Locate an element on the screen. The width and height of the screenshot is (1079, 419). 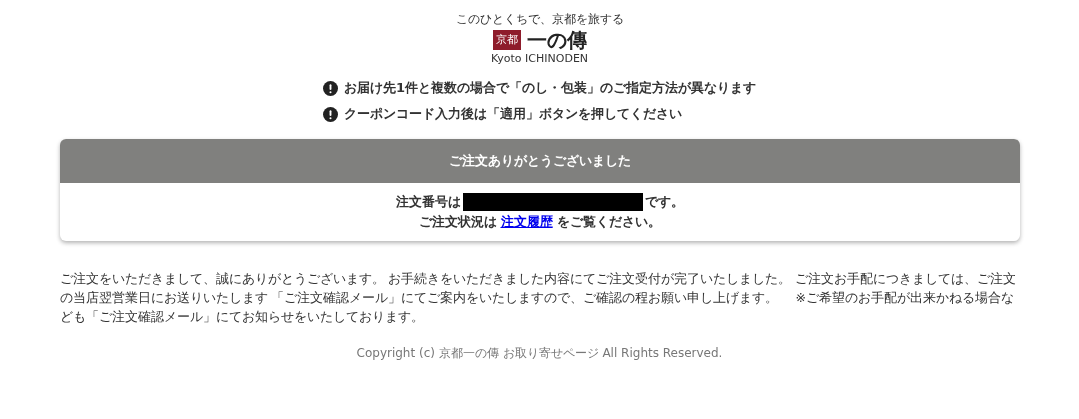
logo-tagline: このひとくちで、京都を旅する is located at coordinates (539, 19).